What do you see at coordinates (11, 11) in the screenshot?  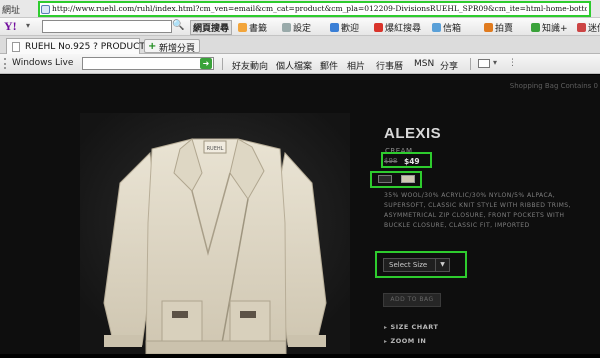 I see `address-label: 網址` at bounding box center [11, 11].